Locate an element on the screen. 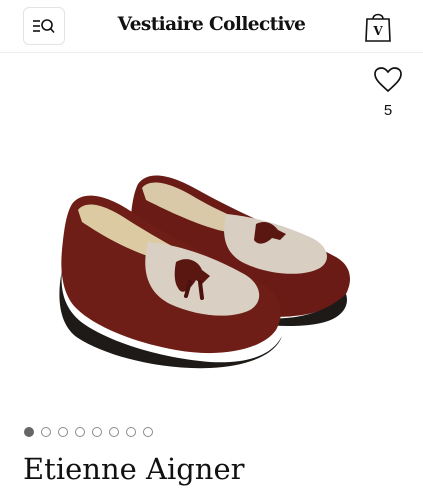 Image resolution: width=423 pixels, height=495 pixels. carousel-indicators is located at coordinates (88, 433).